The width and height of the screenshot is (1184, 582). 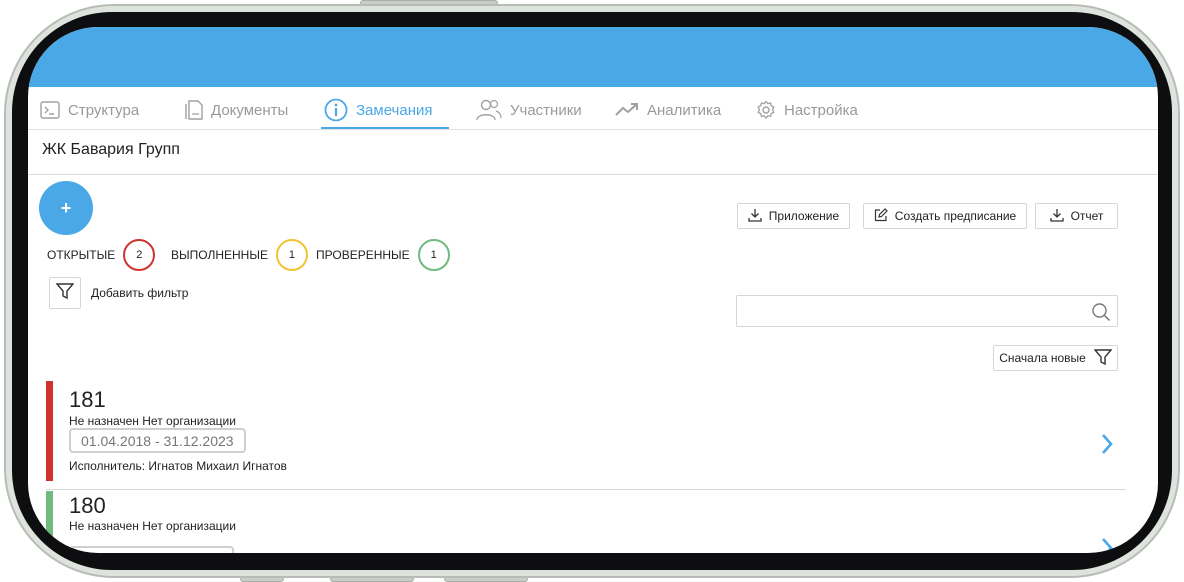 I want to click on status-open: ОТКРЫТЫЕ 2, so click(x=101, y=255).